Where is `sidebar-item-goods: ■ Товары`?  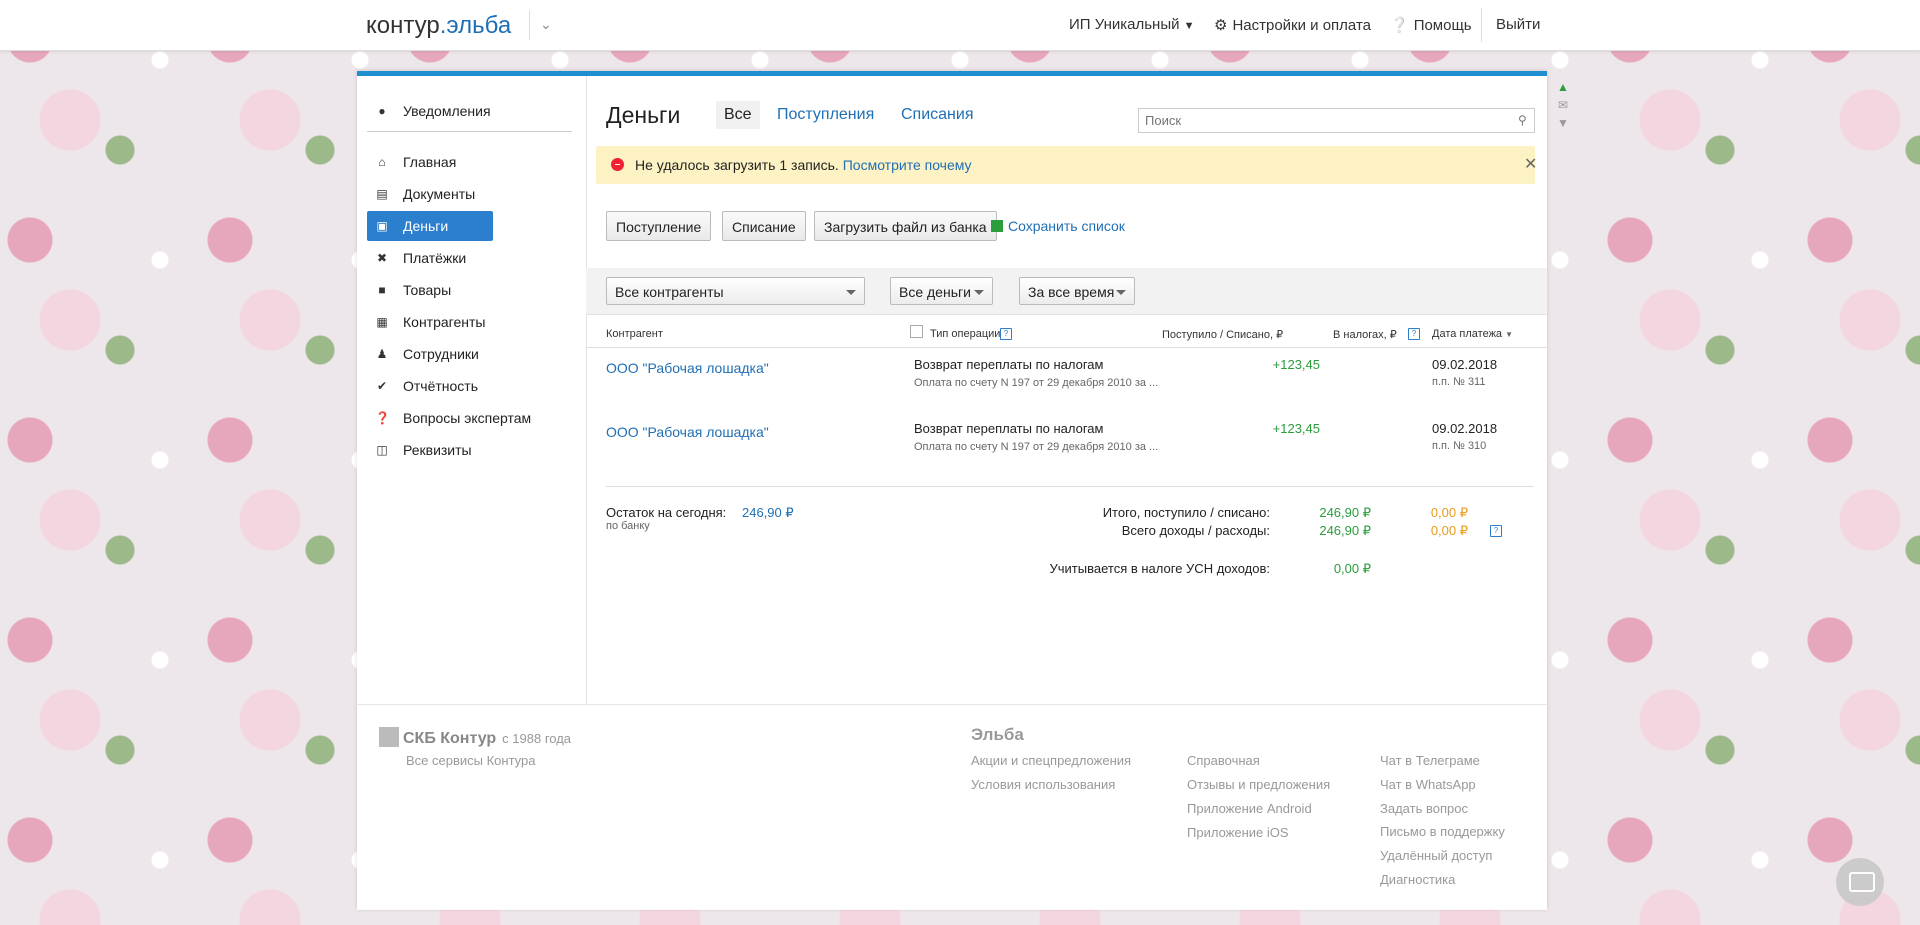 sidebar-item-goods: ■ Товары is located at coordinates (475, 290).